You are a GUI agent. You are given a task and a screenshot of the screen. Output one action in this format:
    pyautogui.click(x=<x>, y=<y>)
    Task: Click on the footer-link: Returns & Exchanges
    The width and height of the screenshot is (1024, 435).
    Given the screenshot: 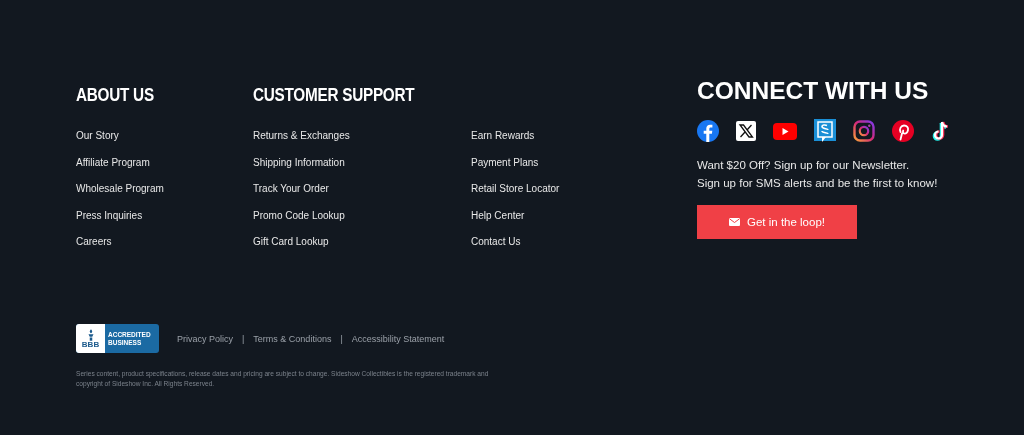 What is the action you would take?
    pyautogui.click(x=301, y=136)
    